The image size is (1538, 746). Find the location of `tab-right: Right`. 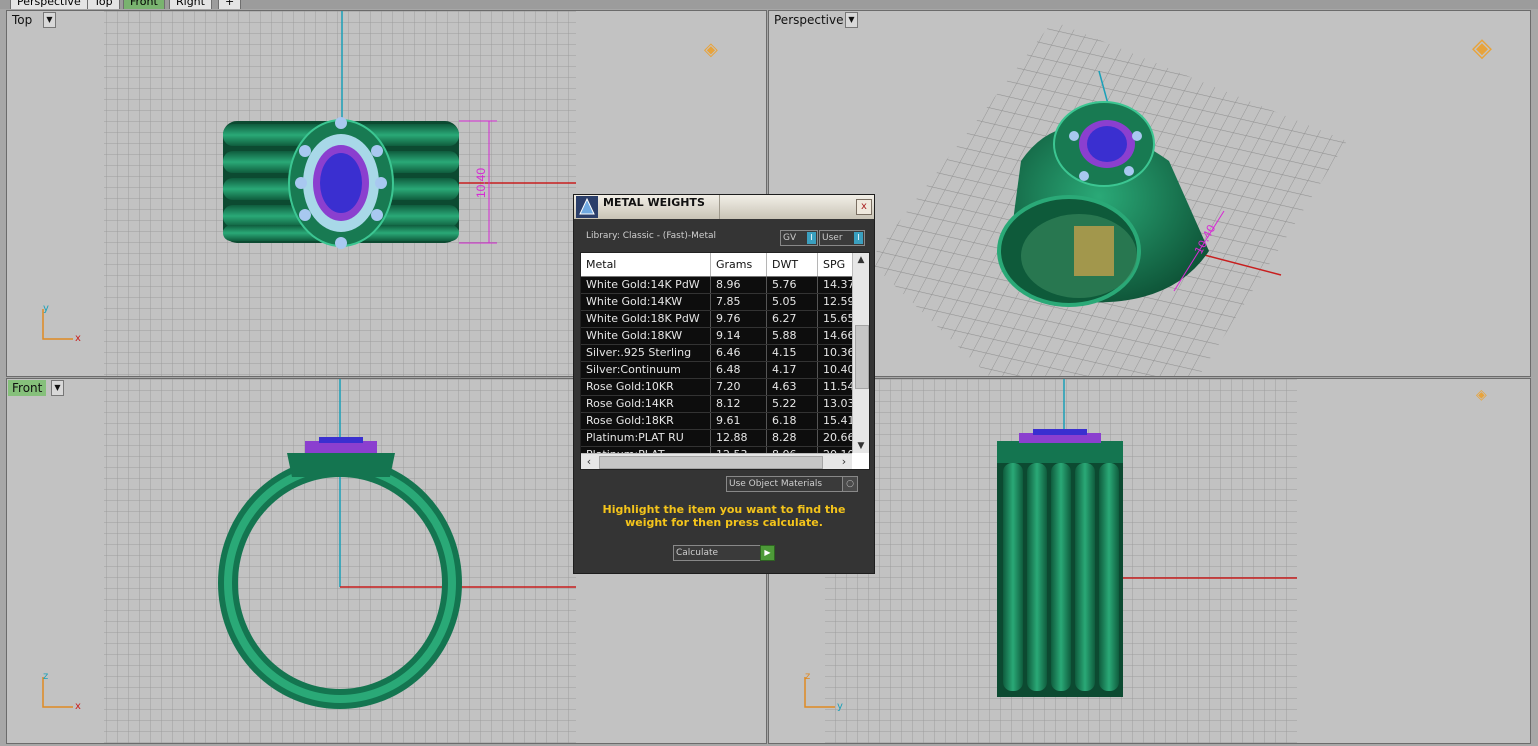

tab-right: Right is located at coordinates (190, 4).